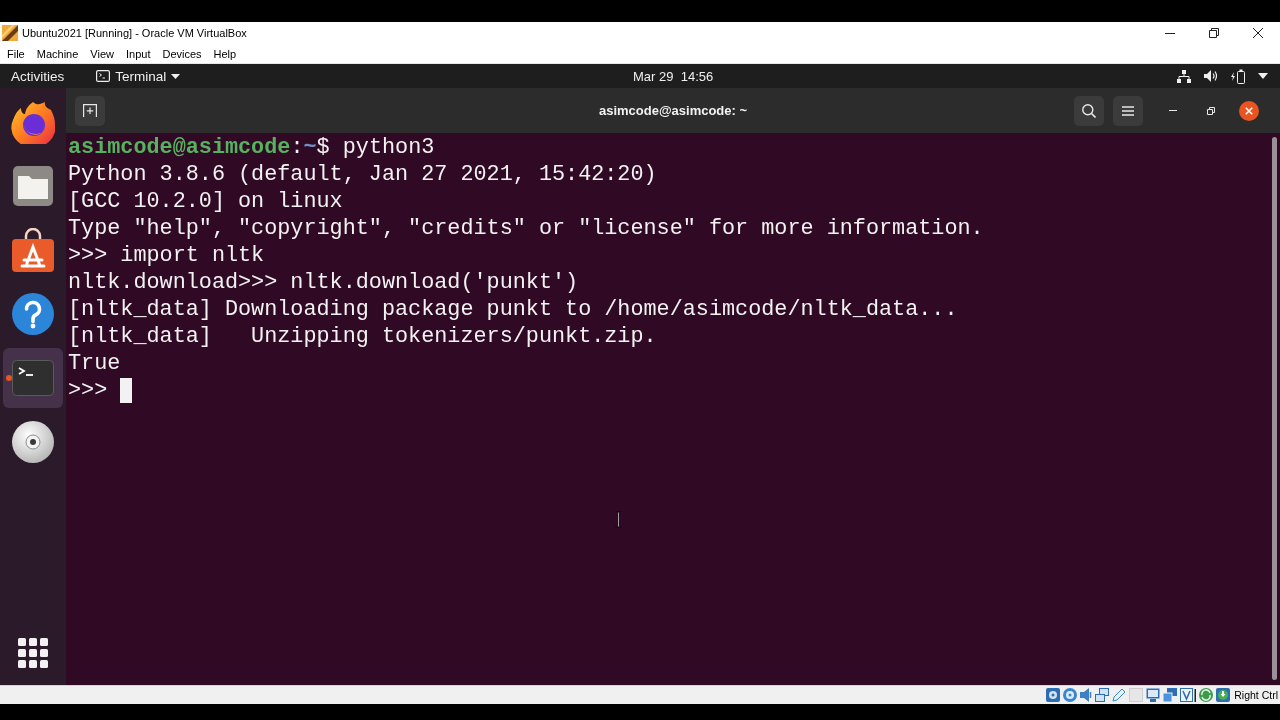 This screenshot has width=1280, height=720. Describe the element at coordinates (526, 228) in the screenshot. I see `terminal-line: Type "help", "copyright", "credits" or "license" for more information.` at that location.